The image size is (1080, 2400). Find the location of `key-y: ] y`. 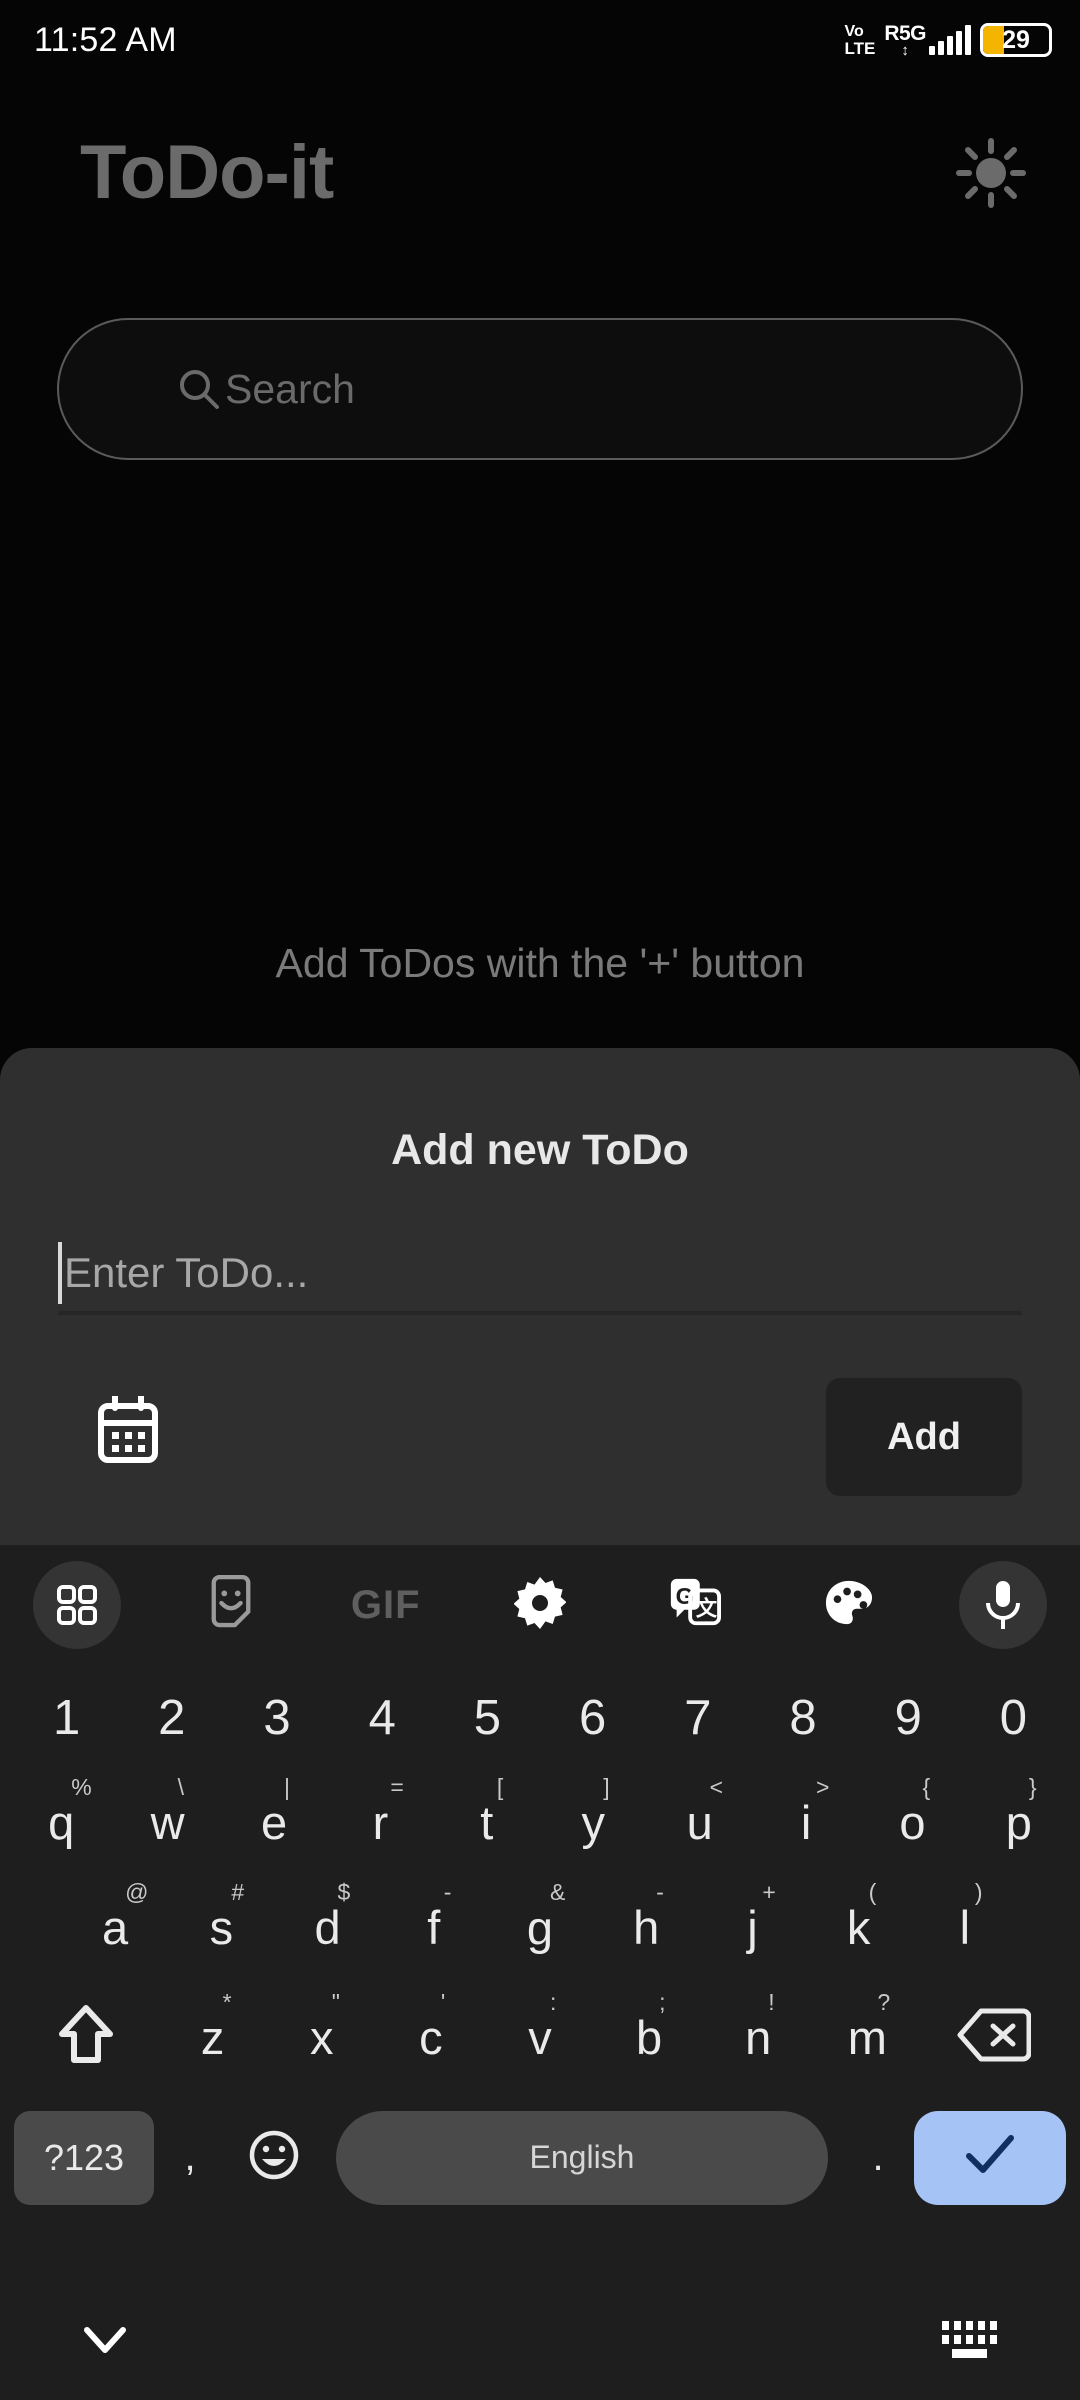

key-y: ] y is located at coordinates (593, 1822).